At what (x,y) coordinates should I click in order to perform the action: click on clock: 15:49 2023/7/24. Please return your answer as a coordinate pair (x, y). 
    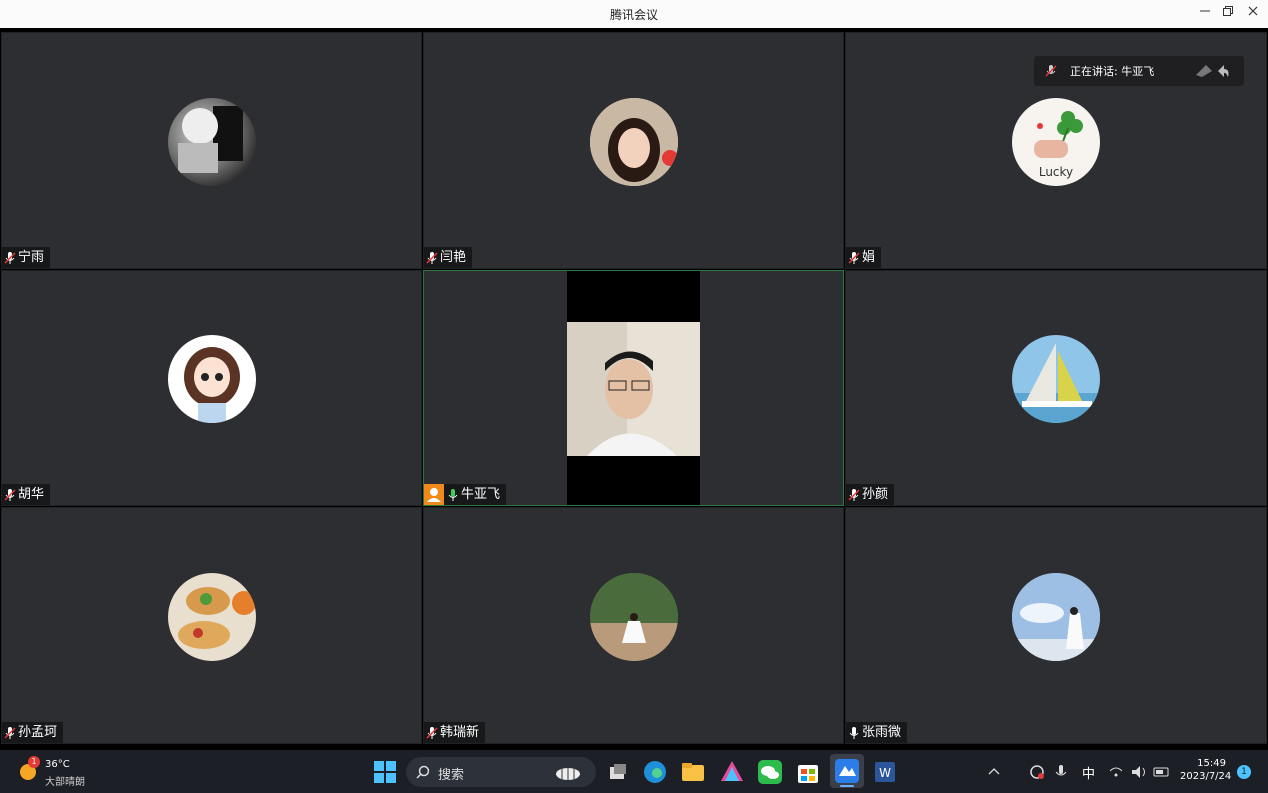
    Looking at the image, I should click on (1205, 770).